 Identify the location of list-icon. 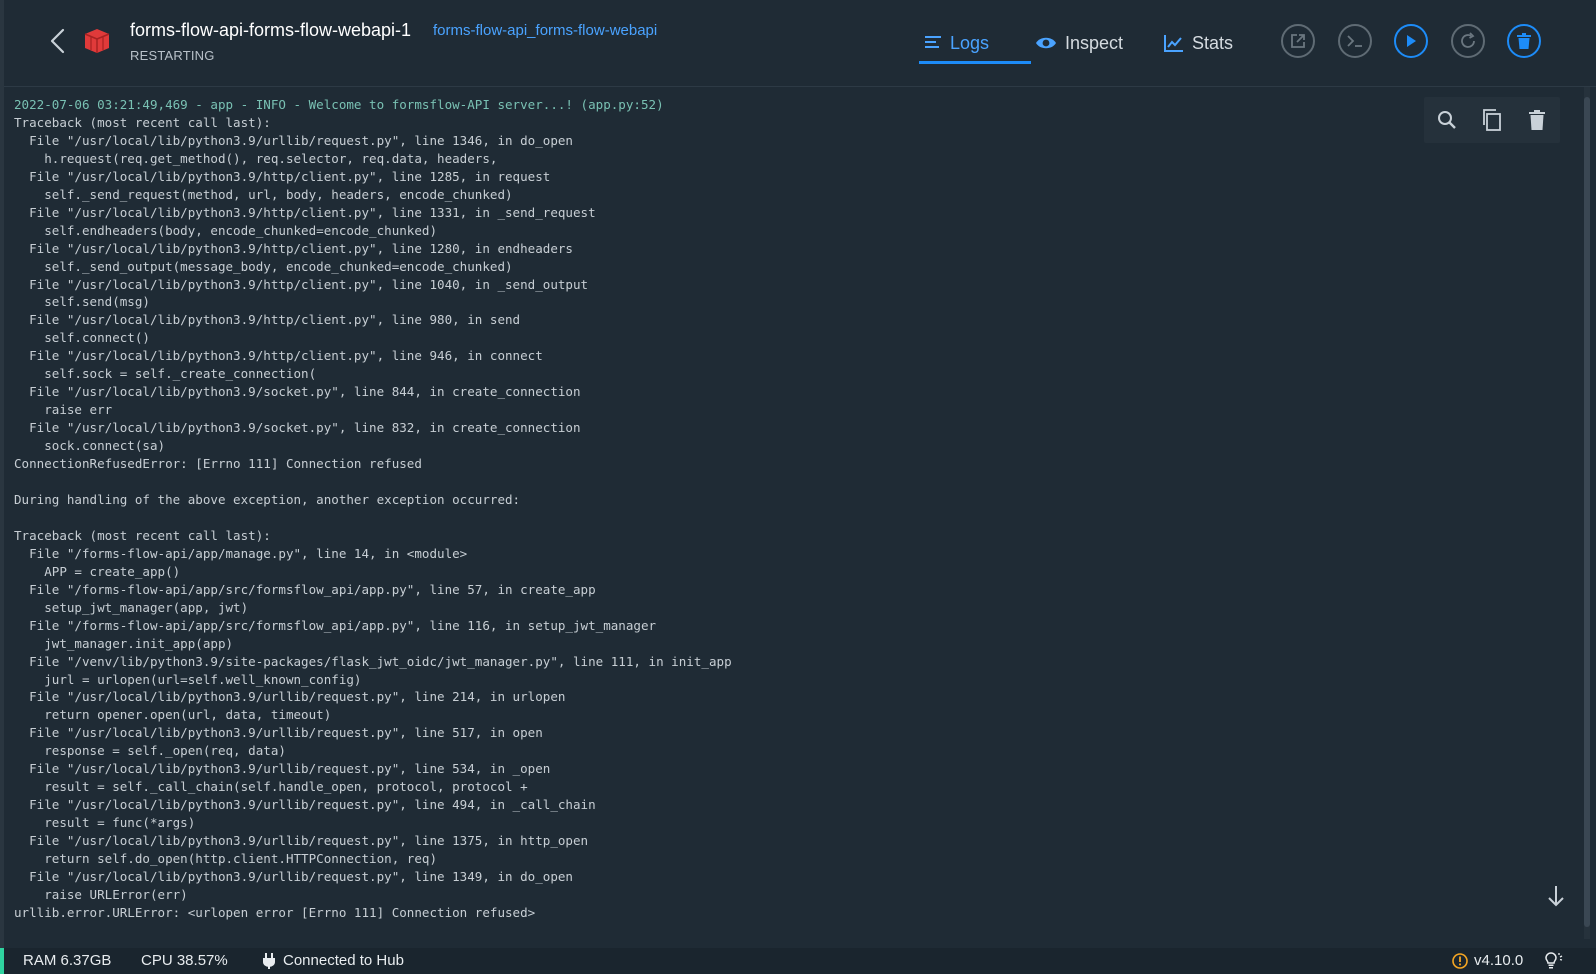
(933, 42).